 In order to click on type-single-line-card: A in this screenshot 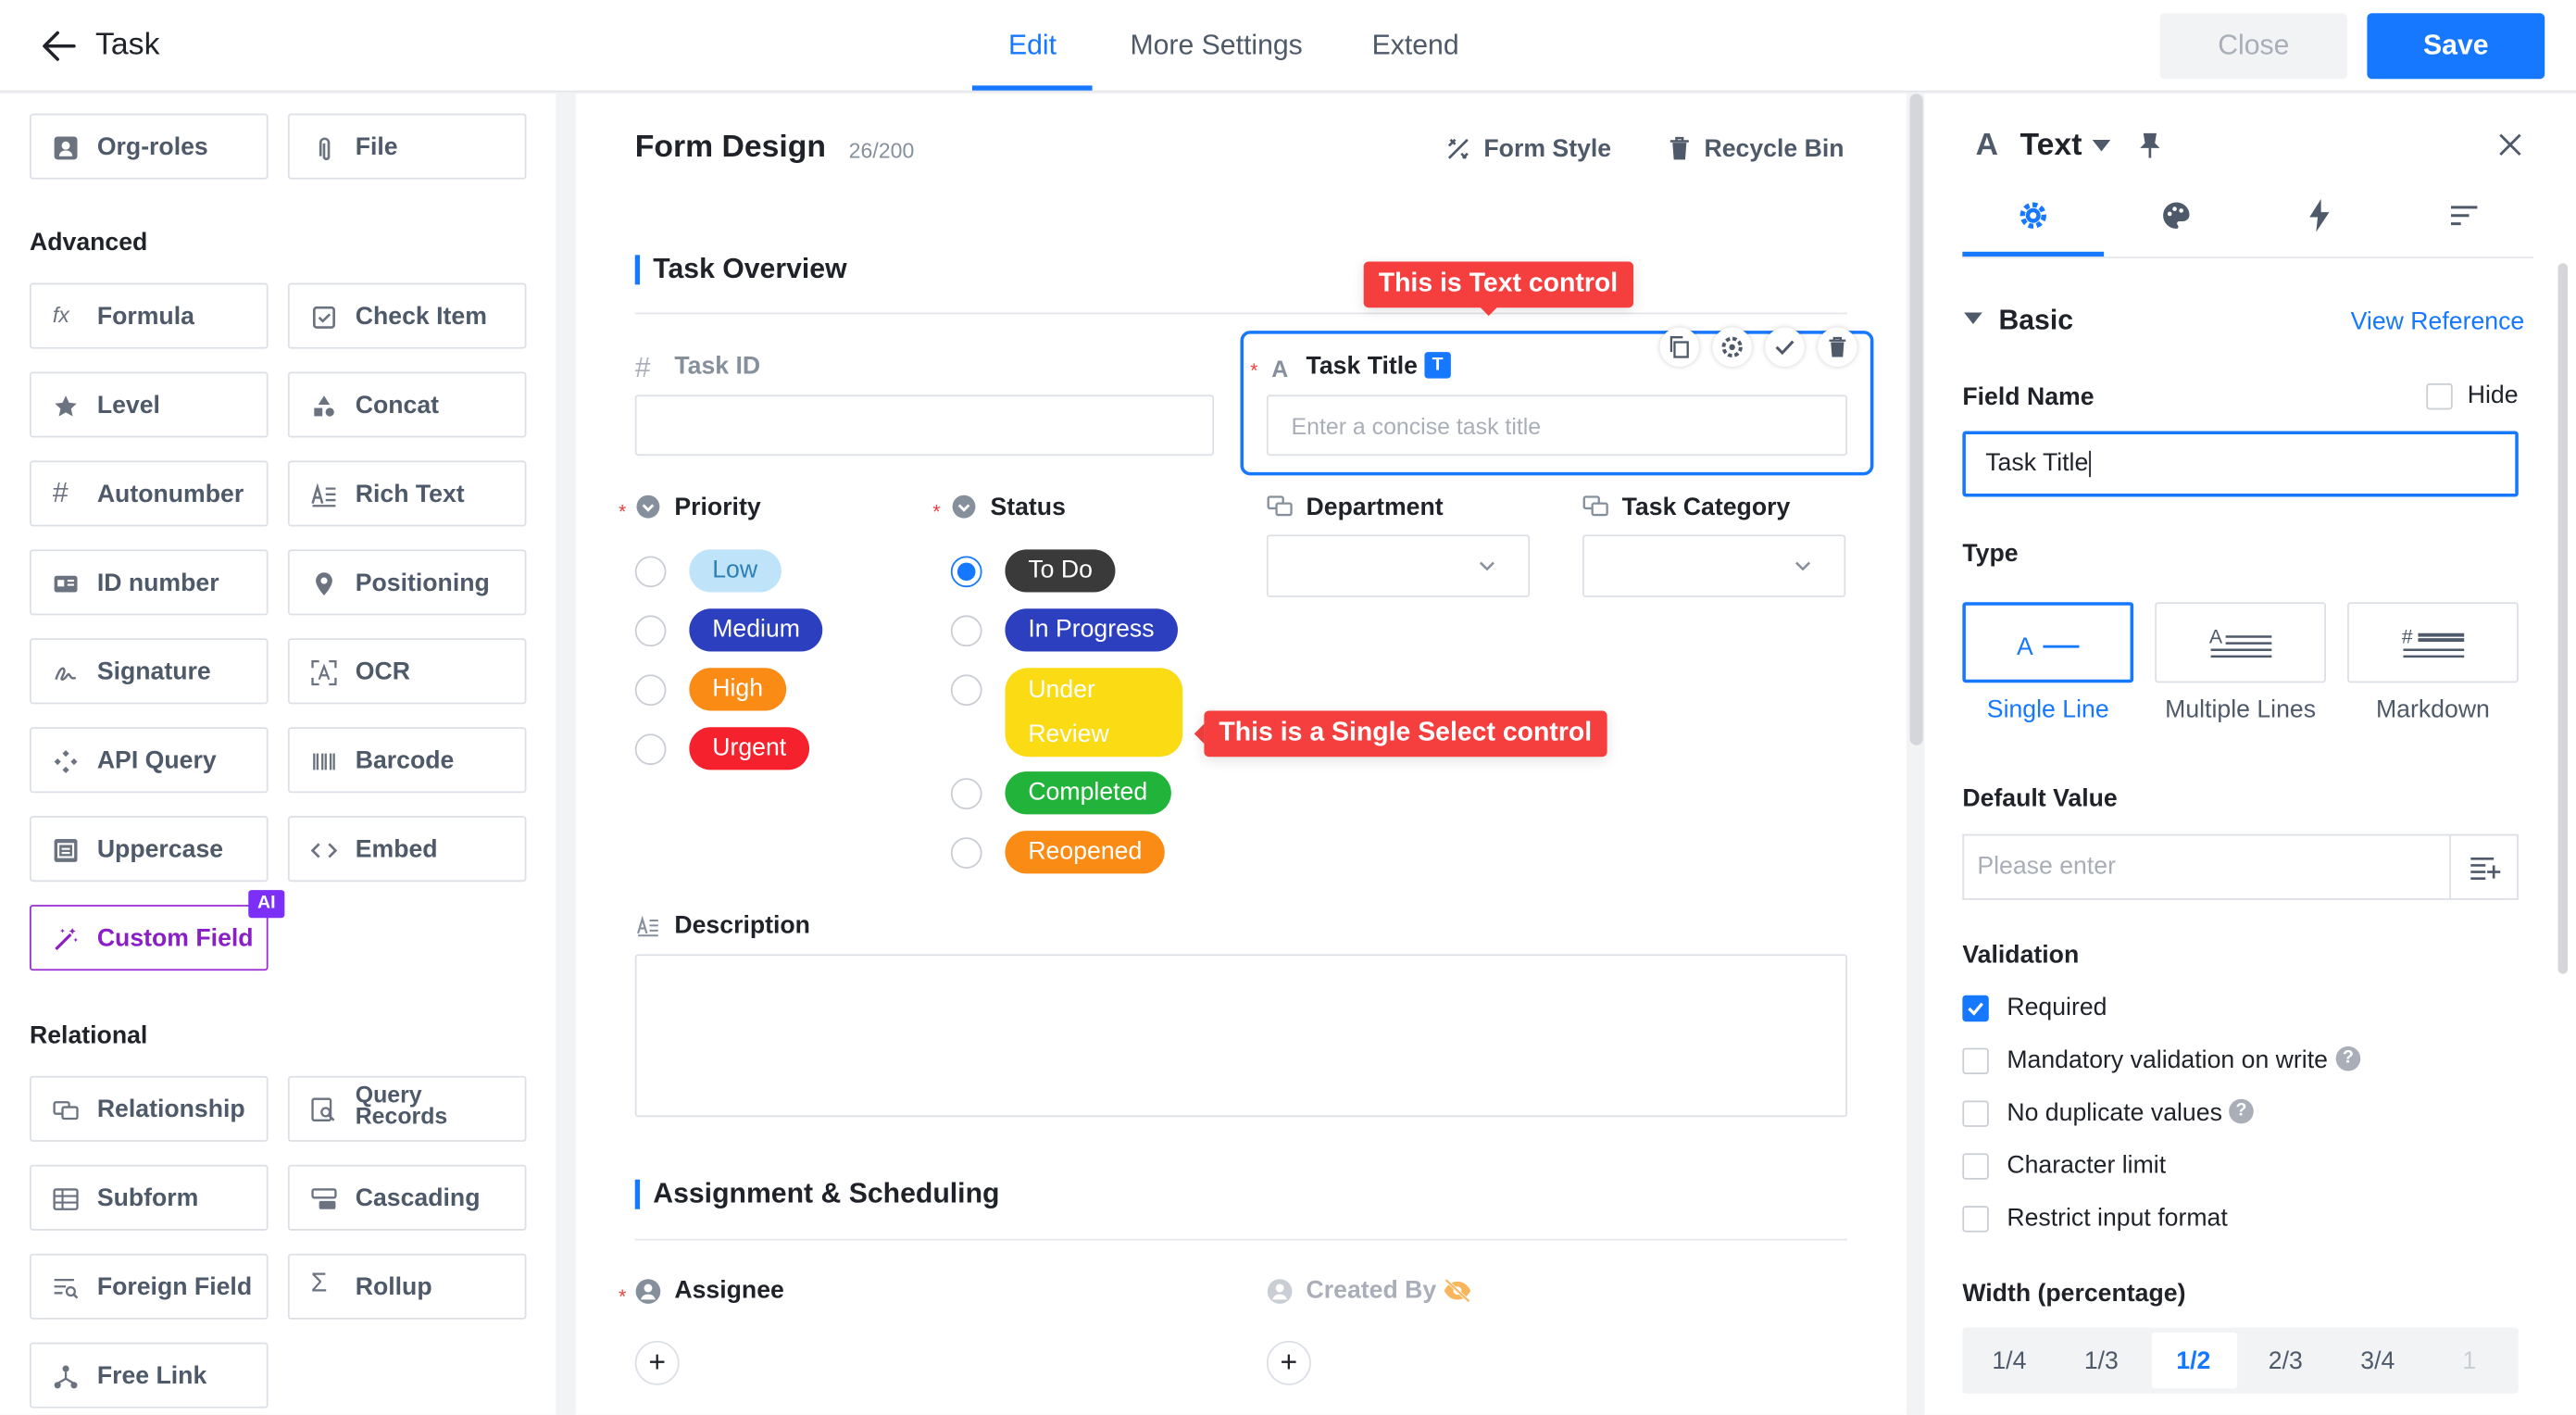, I will do `click(2048, 642)`.